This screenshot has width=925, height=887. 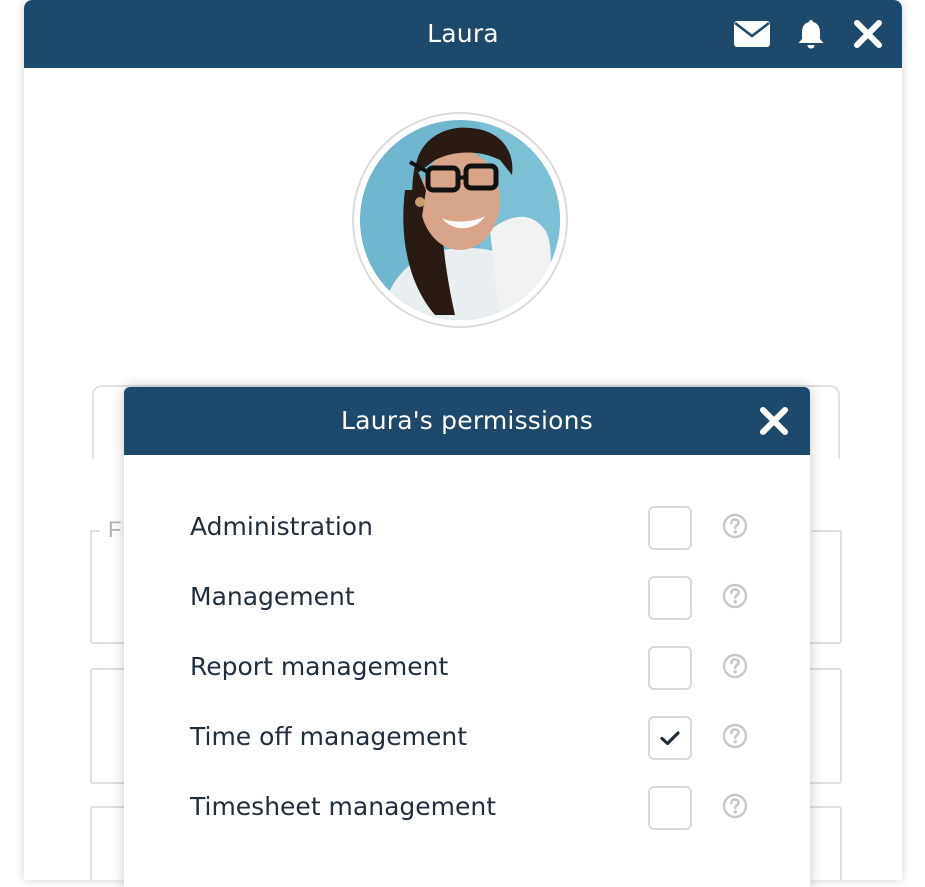 What do you see at coordinates (774, 421) in the screenshot?
I see `modal-close-icon` at bounding box center [774, 421].